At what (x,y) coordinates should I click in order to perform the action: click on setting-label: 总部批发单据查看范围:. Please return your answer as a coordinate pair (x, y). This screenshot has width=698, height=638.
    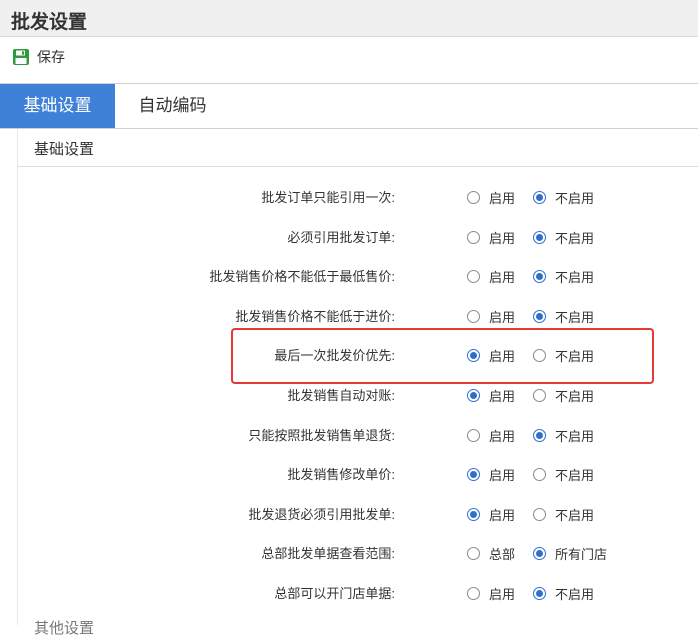
    Looking at the image, I should click on (328, 553).